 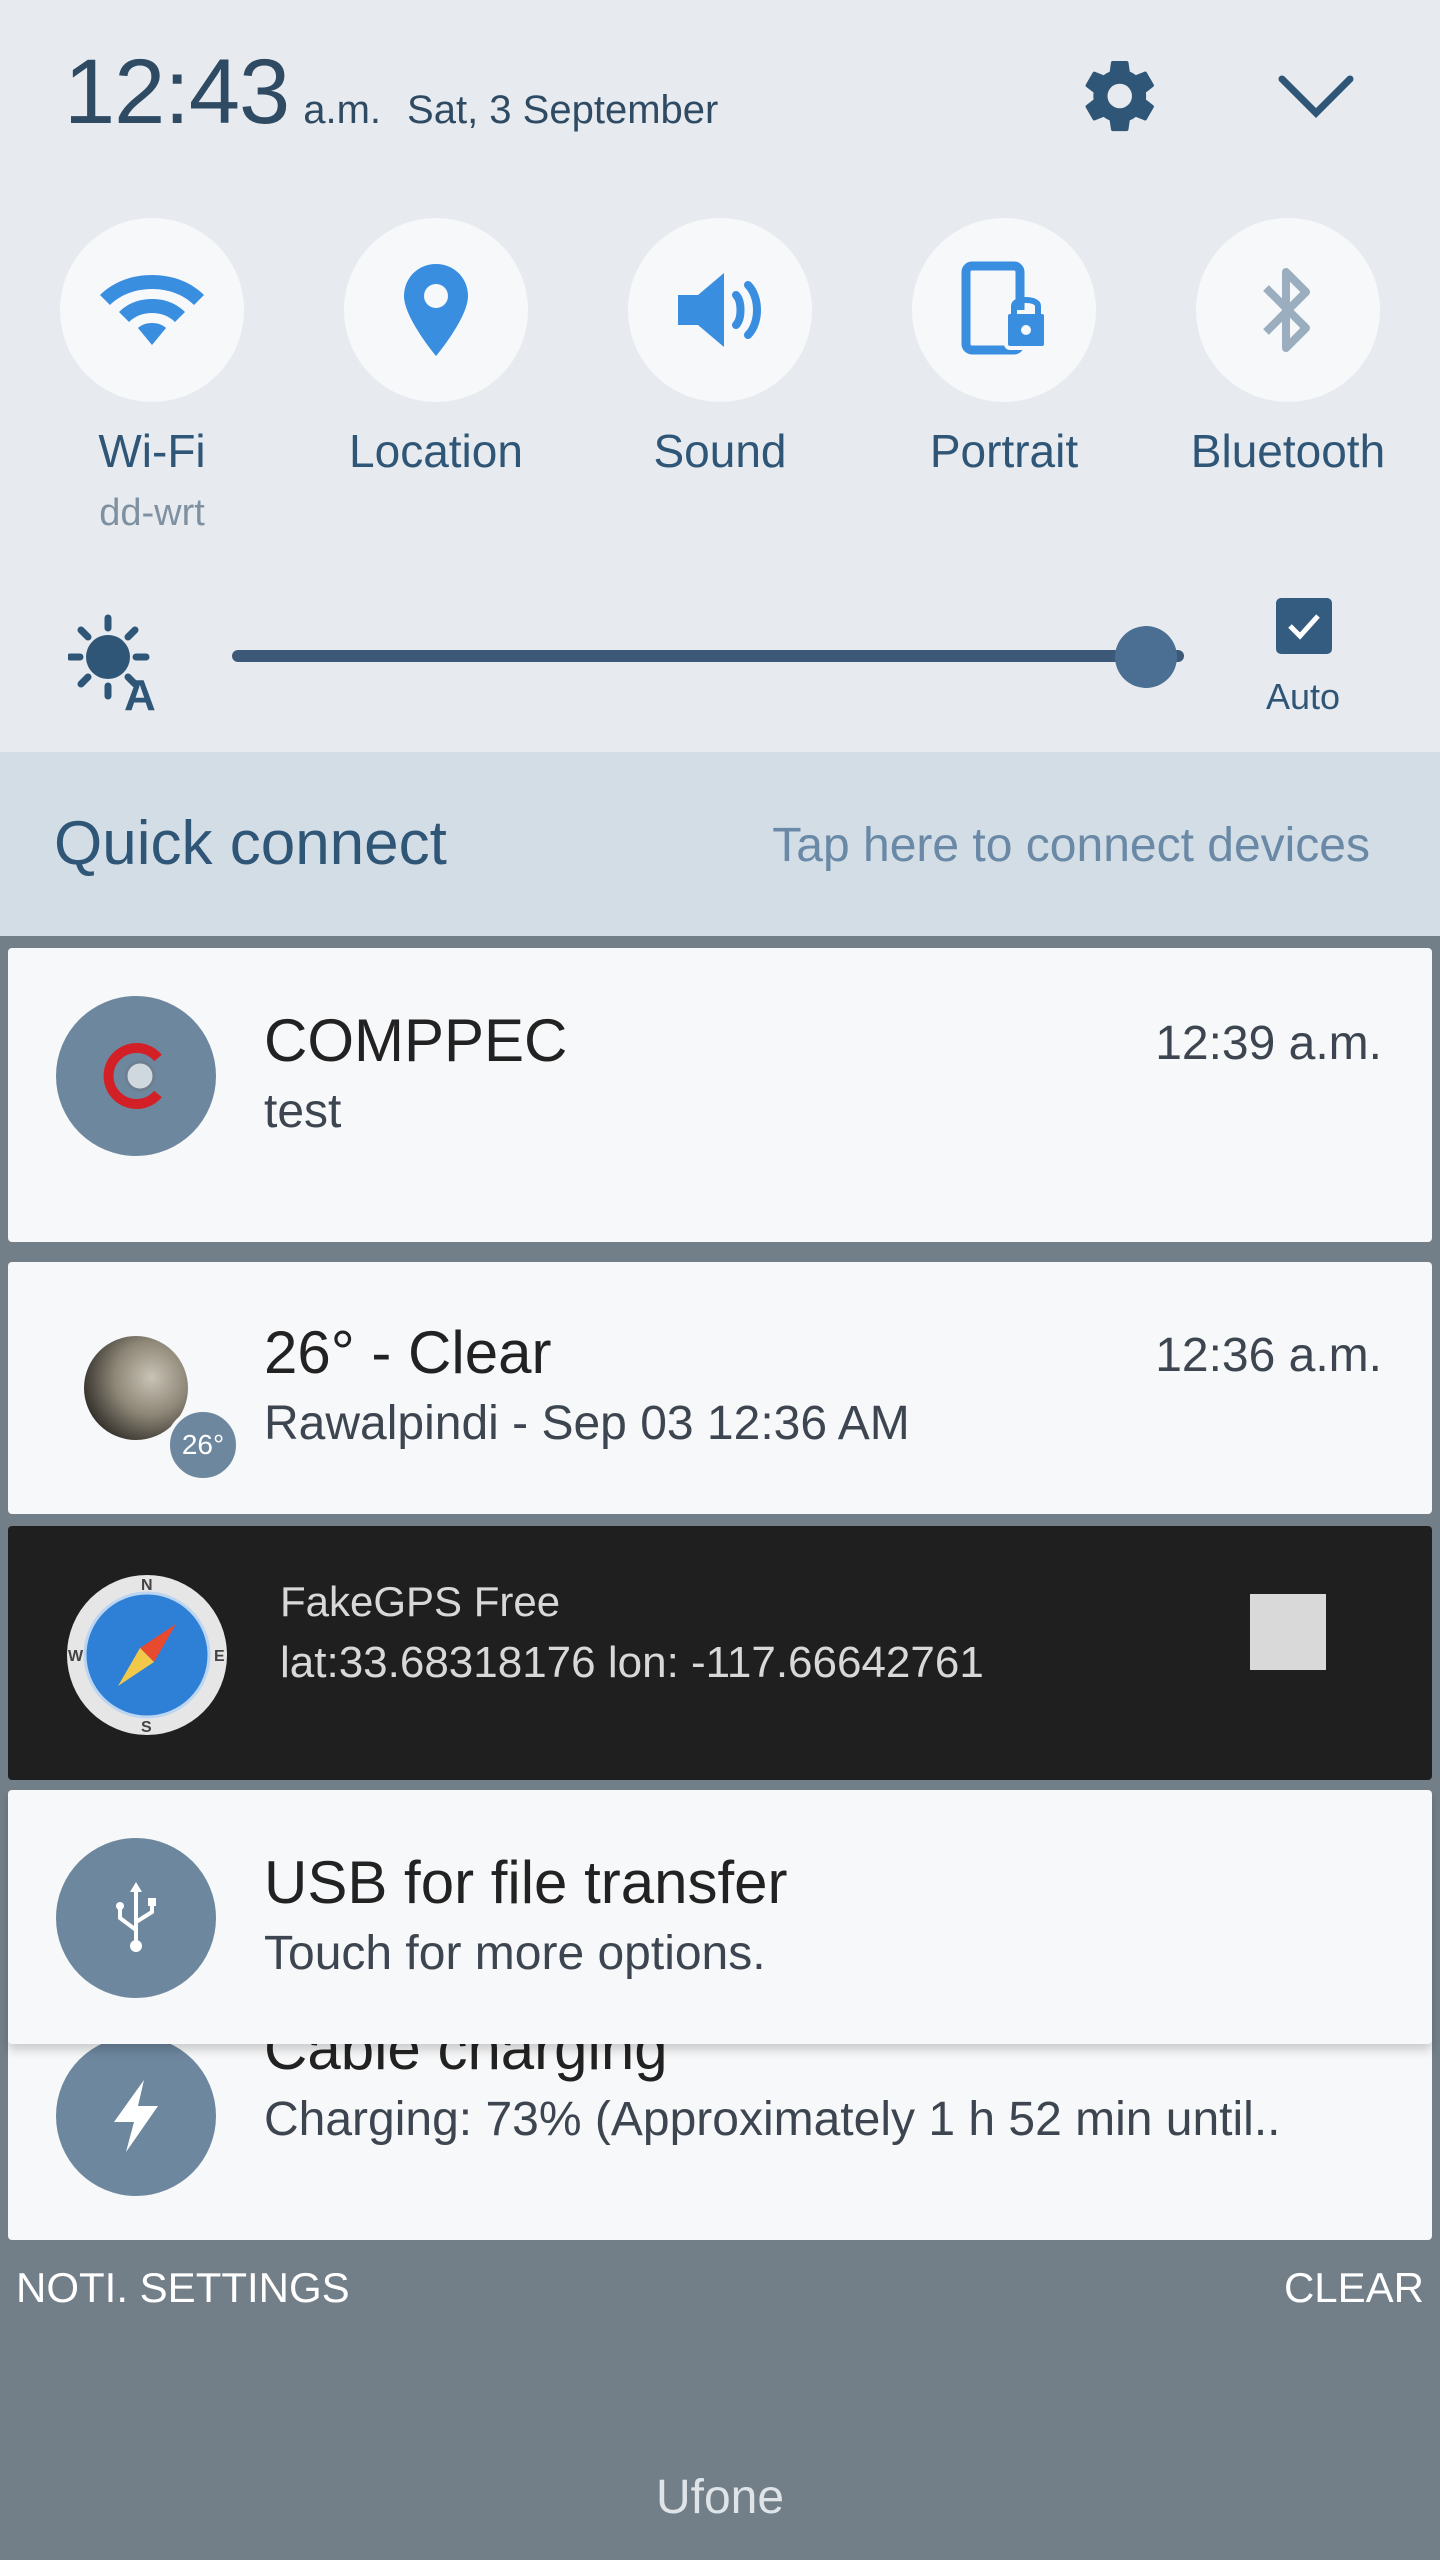 I want to click on tile-sound: Sound, so click(x=720, y=348).